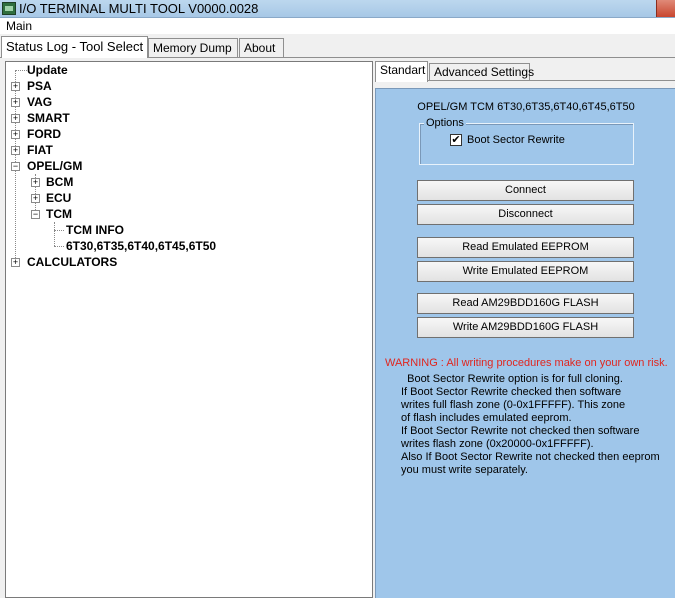 Image resolution: width=675 pixels, height=598 pixels. What do you see at coordinates (525, 271) in the screenshot?
I see `write-eeprom-button: Write Emulated EEPROM` at bounding box center [525, 271].